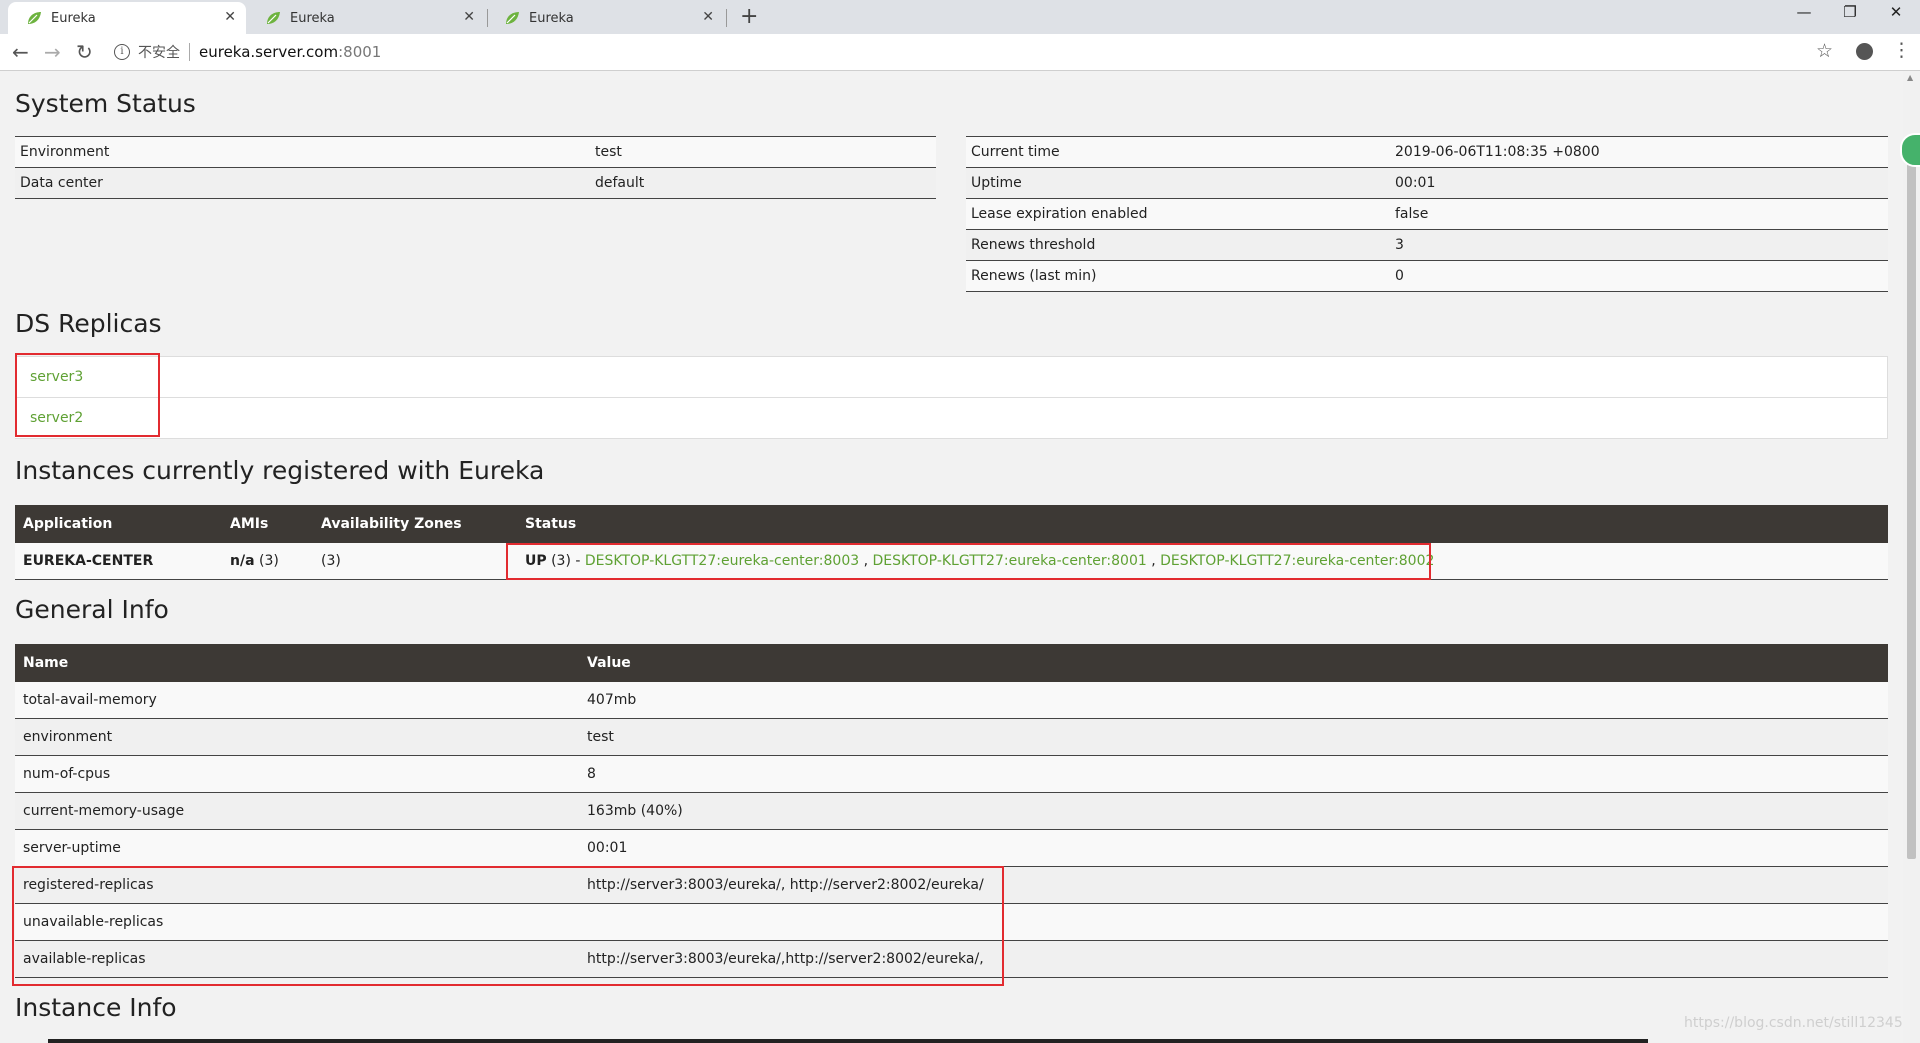 The width and height of the screenshot is (1920, 1043). I want to click on ds-replicas-table: server3 server2, so click(951, 397).